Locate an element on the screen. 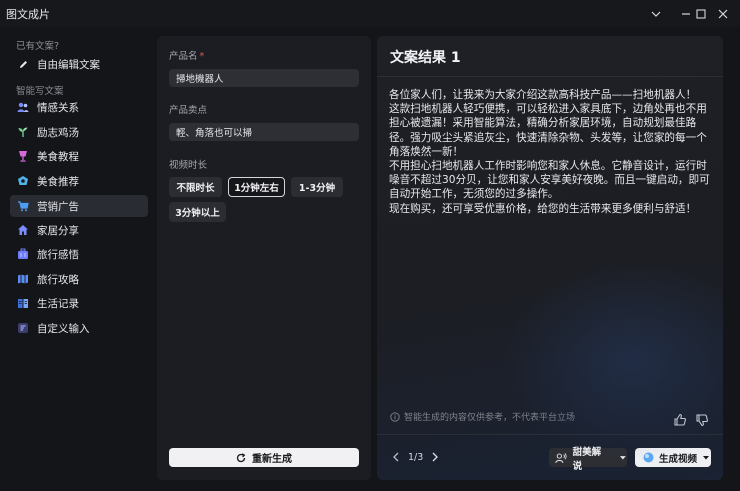 Image resolution: width=740 pixels, height=491 pixels. sidebar-item-marketing: 营销广告 is located at coordinates (79, 206).